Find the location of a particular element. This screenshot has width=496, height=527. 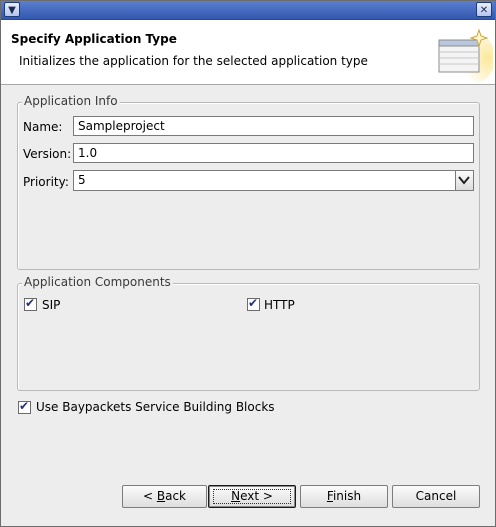

close-icon: ✕ is located at coordinates (484, 10).